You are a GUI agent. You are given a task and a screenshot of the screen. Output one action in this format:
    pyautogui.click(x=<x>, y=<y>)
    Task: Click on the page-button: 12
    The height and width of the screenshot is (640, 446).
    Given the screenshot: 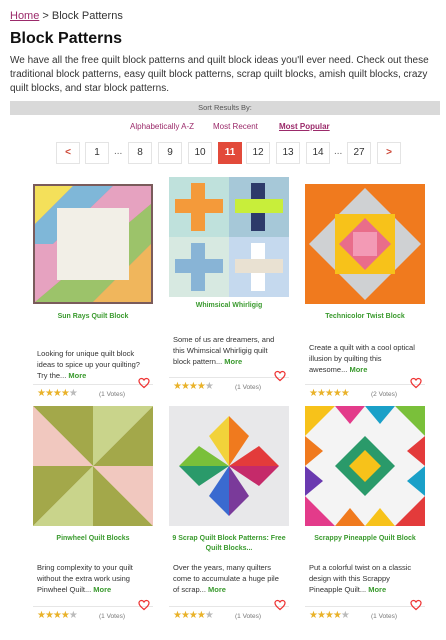 What is the action you would take?
    pyautogui.click(x=258, y=153)
    